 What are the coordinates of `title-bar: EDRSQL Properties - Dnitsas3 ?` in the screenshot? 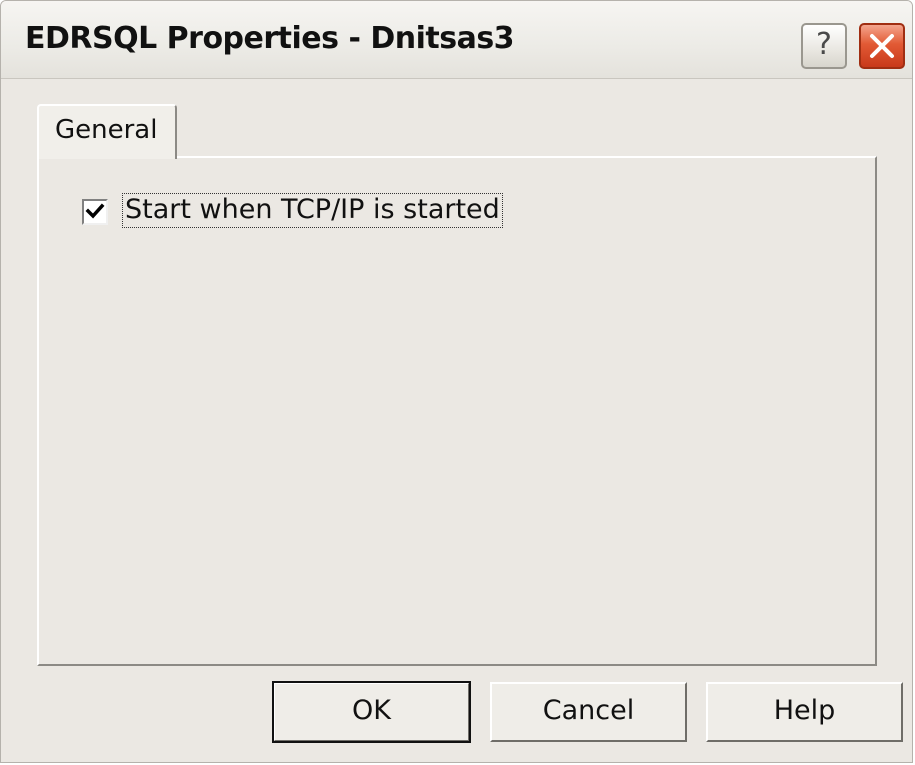 It's located at (456, 40).